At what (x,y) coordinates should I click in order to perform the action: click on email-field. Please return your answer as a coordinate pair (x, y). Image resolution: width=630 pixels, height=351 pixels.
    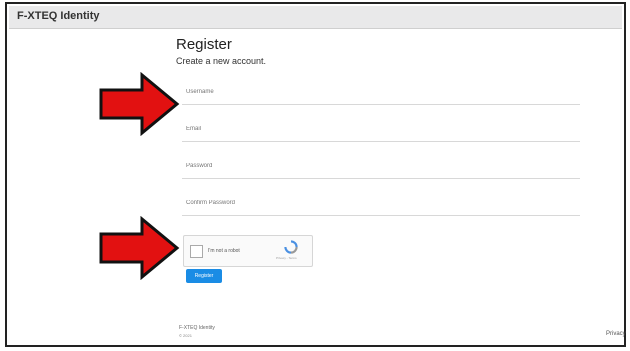
    Looking at the image, I should click on (381, 129).